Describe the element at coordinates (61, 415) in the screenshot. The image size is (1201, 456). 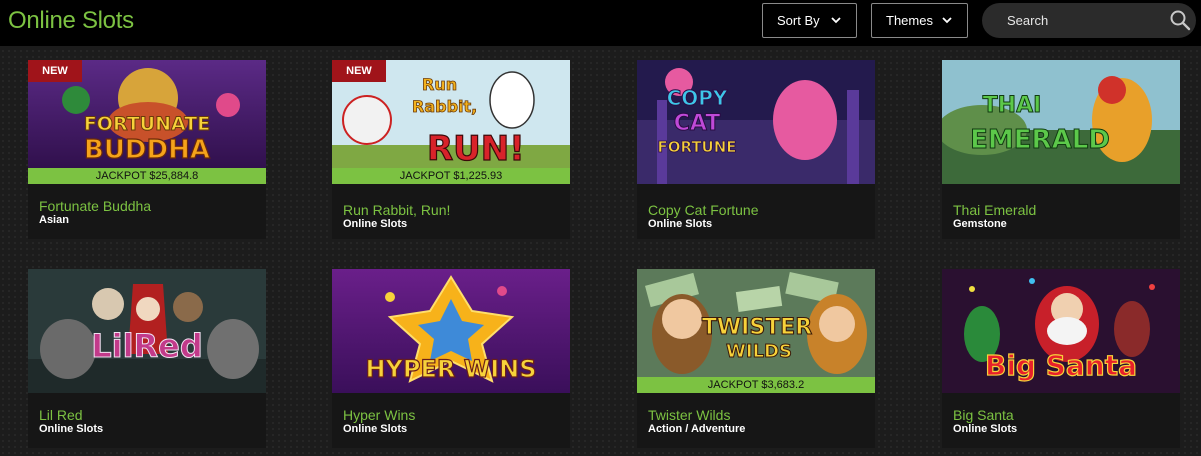
I see `game-title: Lil Red` at that location.